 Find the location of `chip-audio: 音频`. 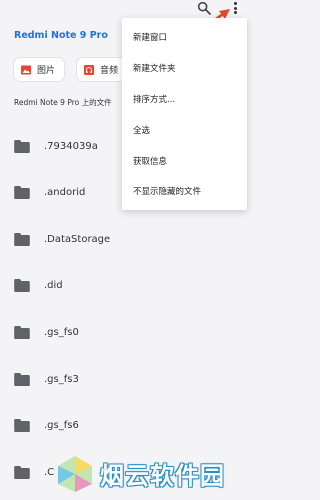

chip-audio: 音频 is located at coordinates (102, 69).